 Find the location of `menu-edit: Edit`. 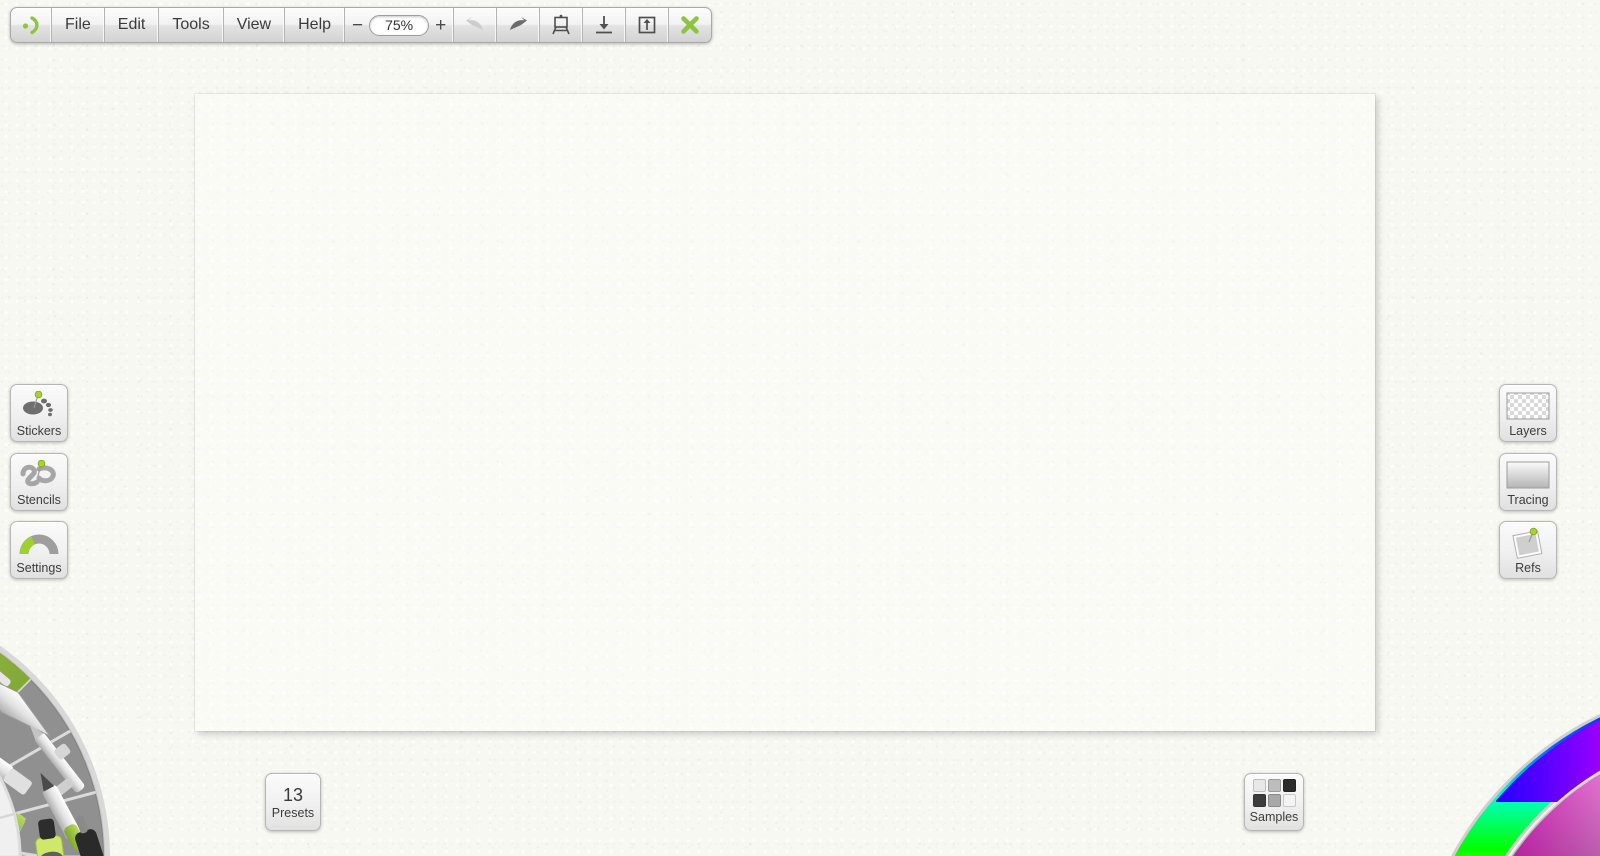

menu-edit: Edit is located at coordinates (132, 25).